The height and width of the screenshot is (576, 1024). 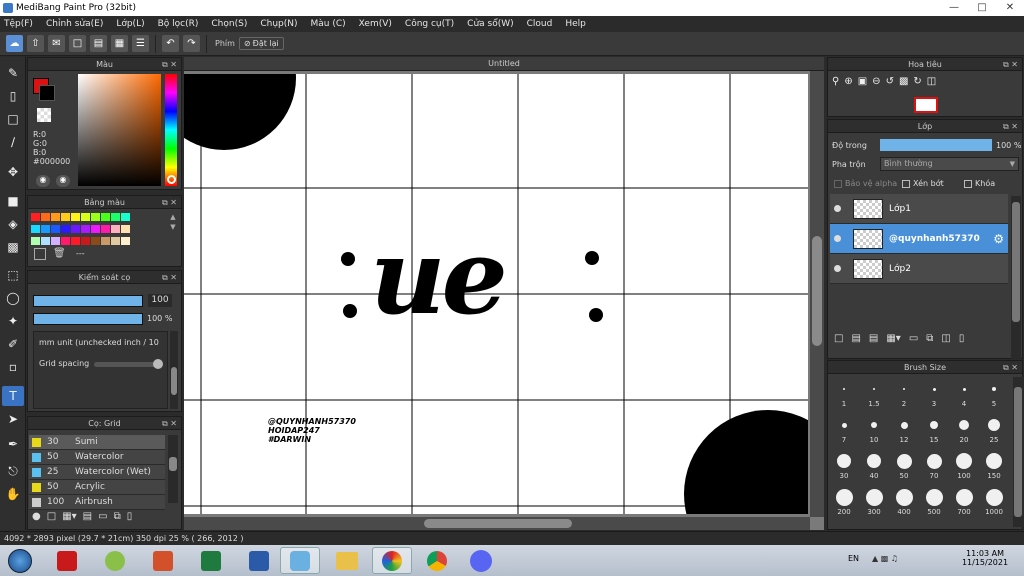 What do you see at coordinates (97, 457) in the screenshot?
I see `brush-list-item: 50 Watercolor` at bounding box center [97, 457].